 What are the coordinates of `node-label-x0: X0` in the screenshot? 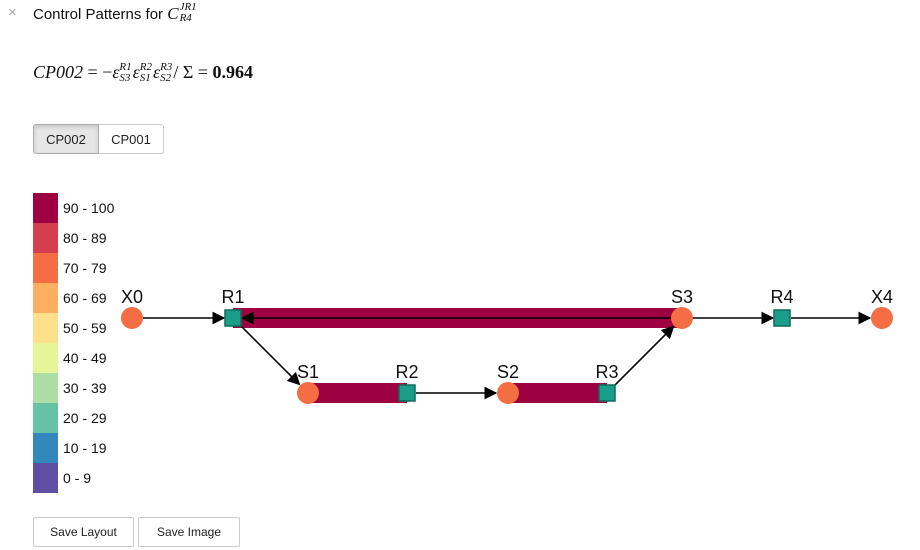 It's located at (132, 297).